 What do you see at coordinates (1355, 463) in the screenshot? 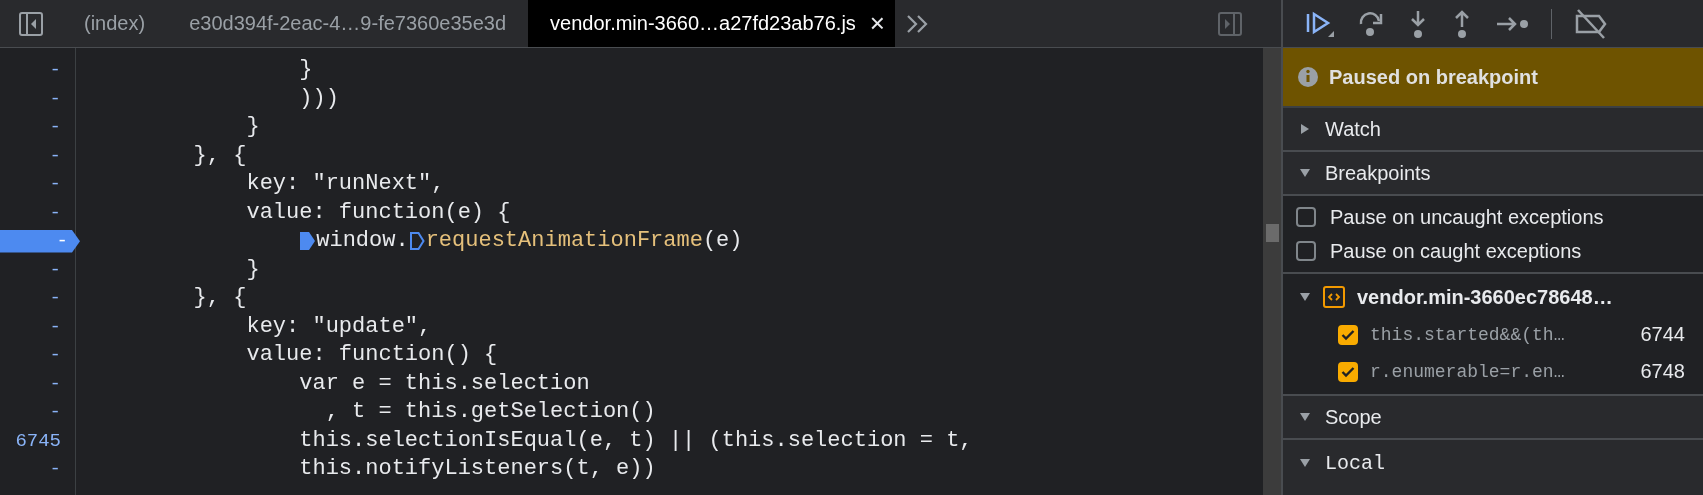
I see `scope-title: Local` at bounding box center [1355, 463].